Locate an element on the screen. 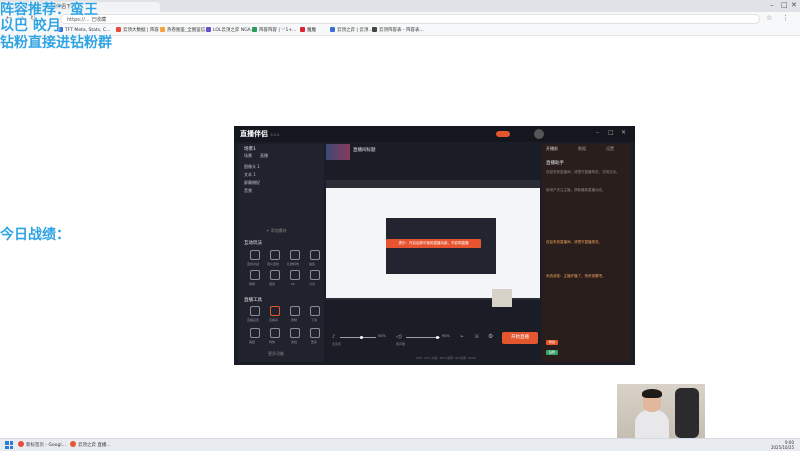 The height and width of the screenshot is (451, 800). windows-start-icon is located at coordinates (9, 445).